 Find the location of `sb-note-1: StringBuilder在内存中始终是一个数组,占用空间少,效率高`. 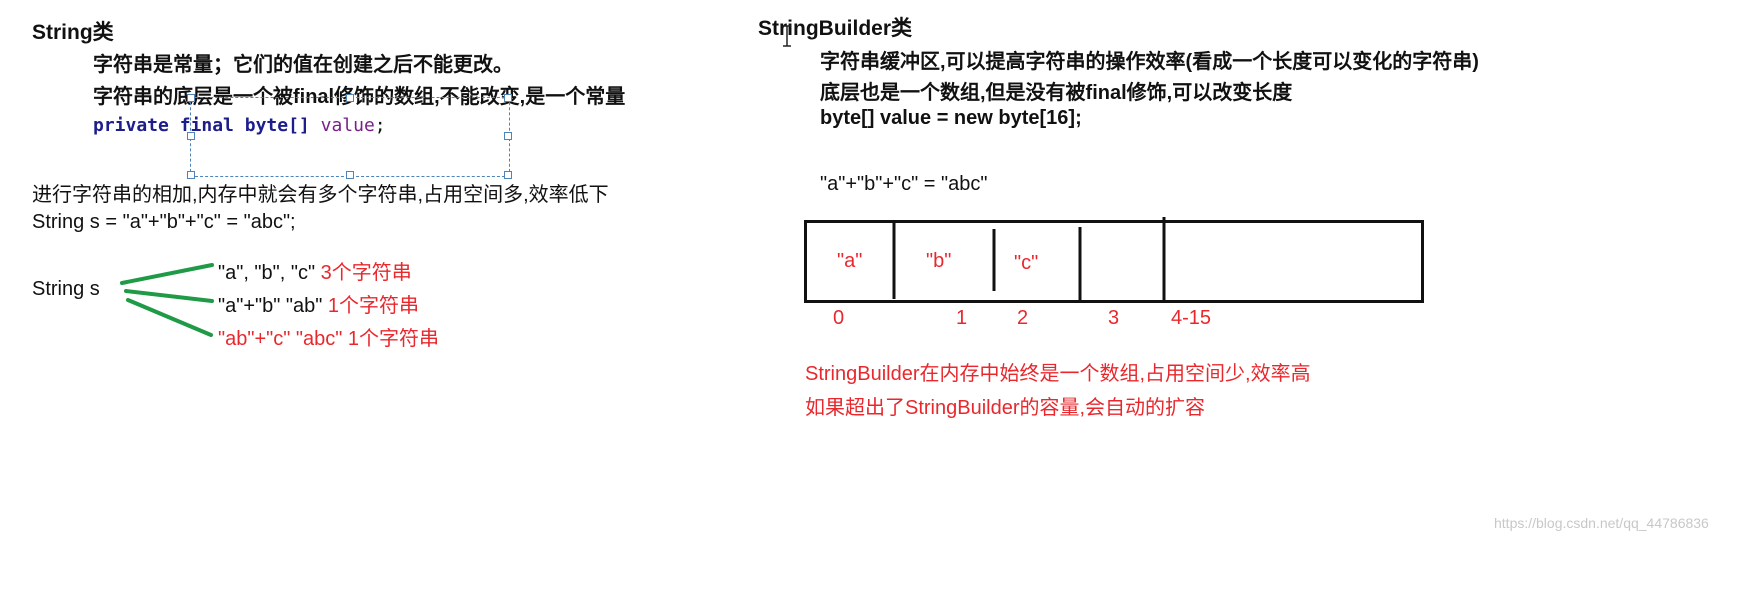

sb-note-1: StringBuilder在内存中始终是一个数组,占用空间少,效率高 is located at coordinates (1058, 374).